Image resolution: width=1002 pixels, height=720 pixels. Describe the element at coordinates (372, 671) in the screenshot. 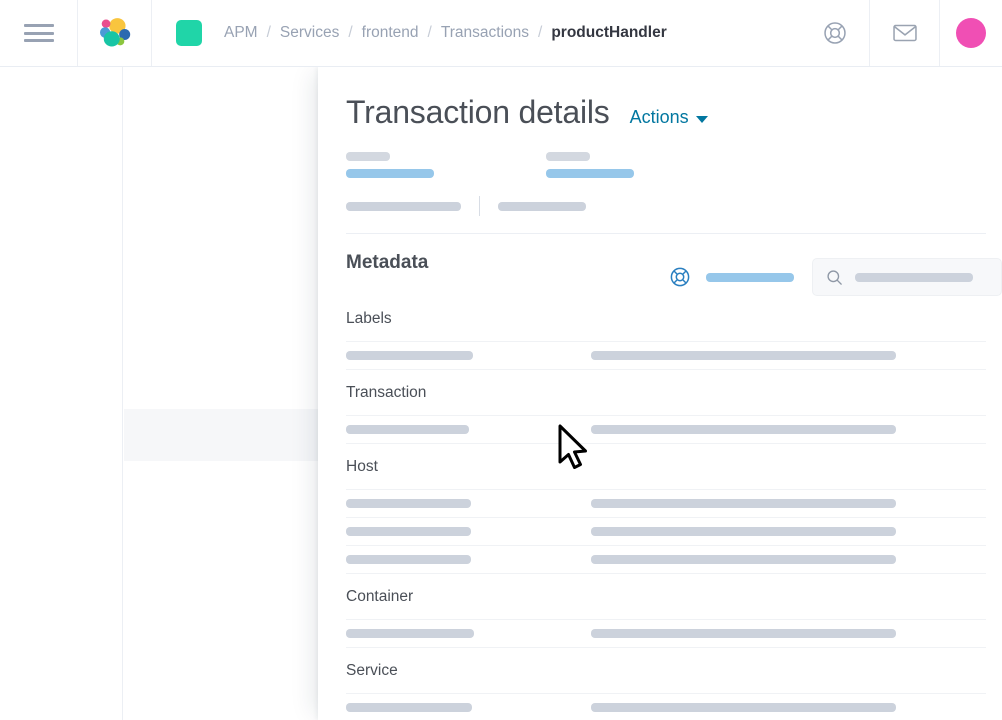

I see `section-label: Service` at that location.